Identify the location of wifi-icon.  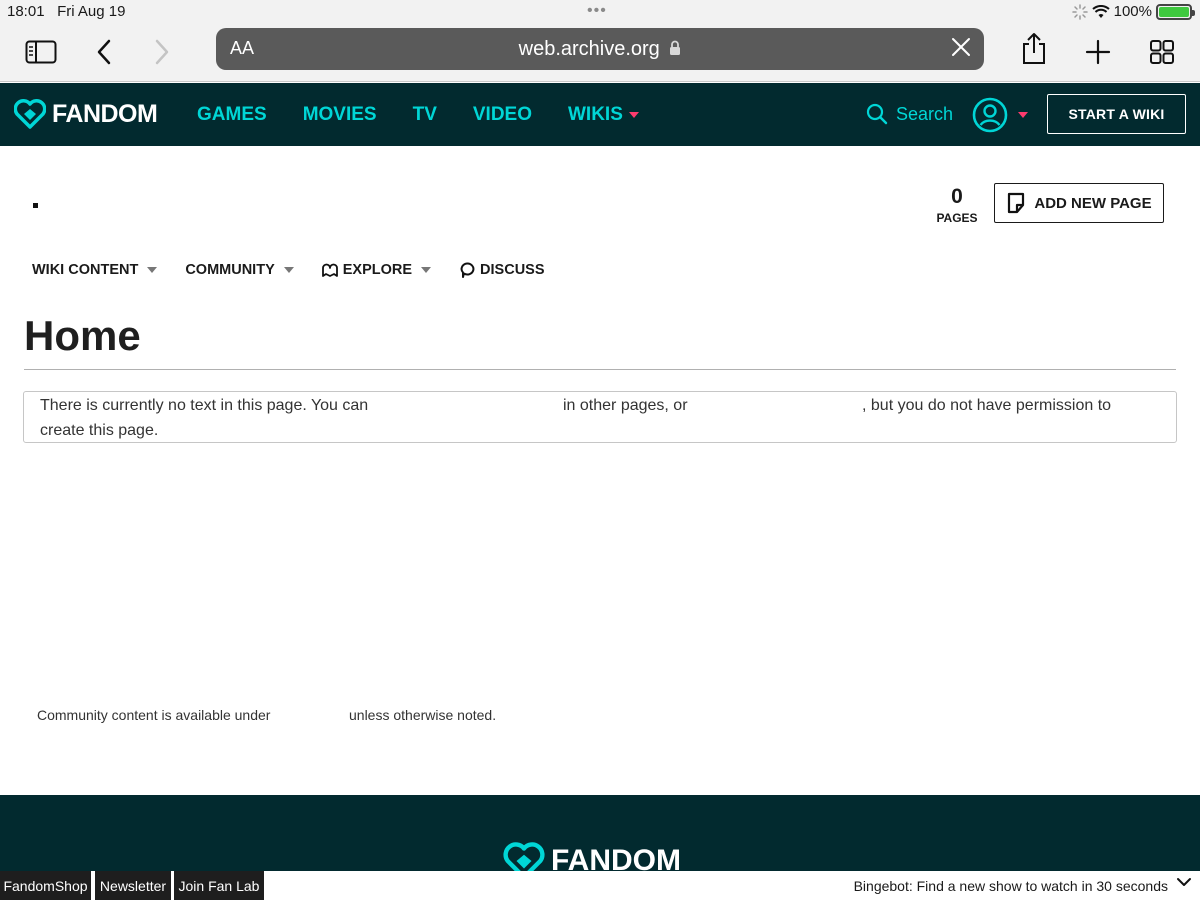
(1100, 11).